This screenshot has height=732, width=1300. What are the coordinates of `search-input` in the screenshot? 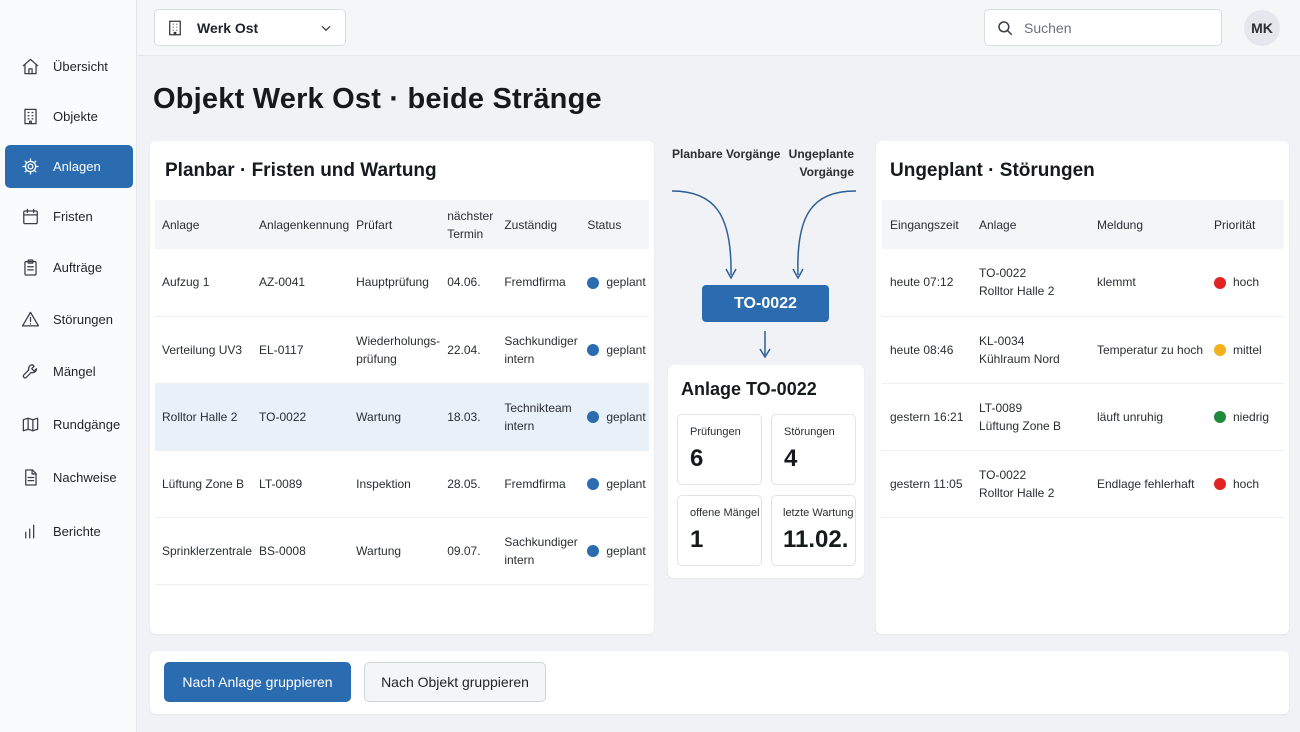 It's located at (1114, 27).